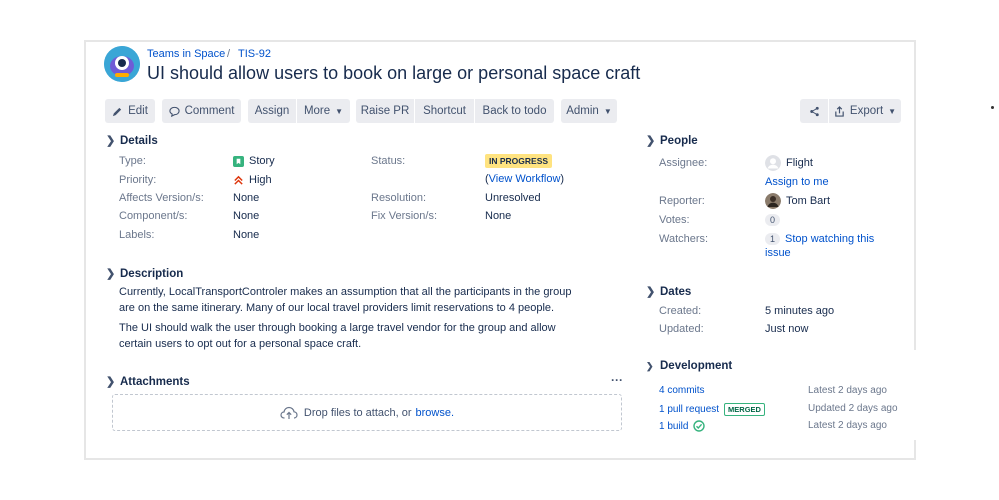 The height and width of the screenshot is (500, 999). I want to click on labels-label: Labels:, so click(137, 235).